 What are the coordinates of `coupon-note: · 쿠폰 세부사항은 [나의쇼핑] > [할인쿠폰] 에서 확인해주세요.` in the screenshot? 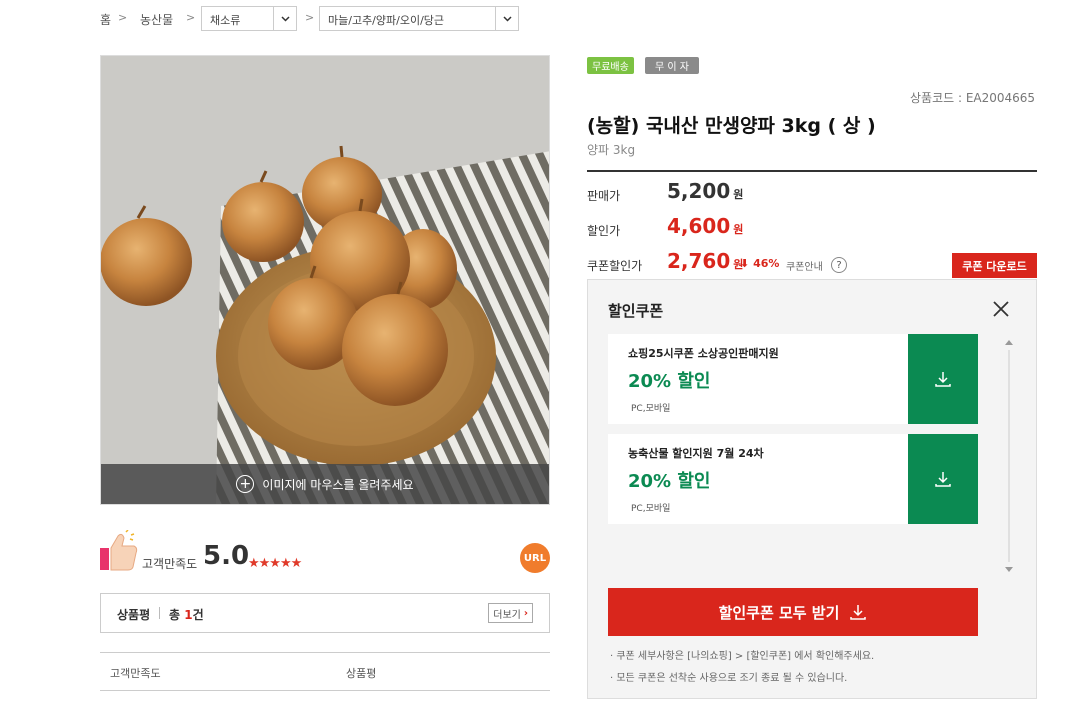 It's located at (742, 656).